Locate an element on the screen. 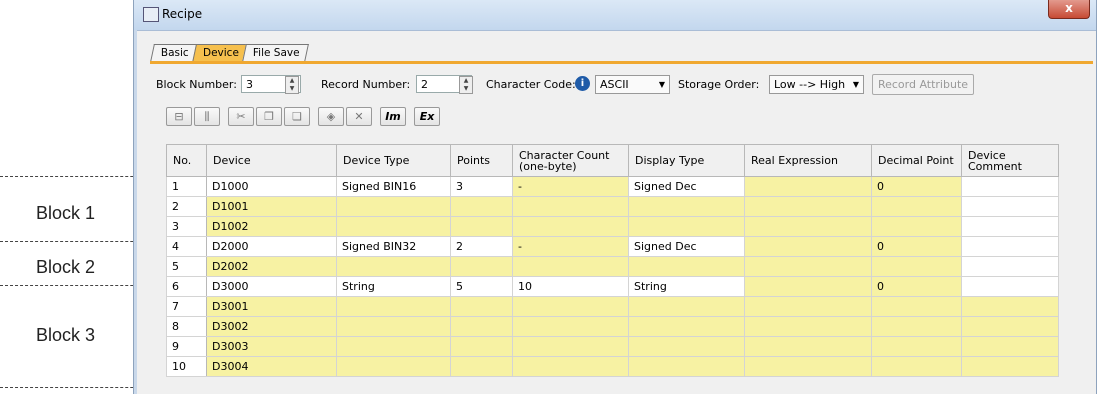 Image resolution: width=1098 pixels, height=394 pixels. cell-device: D3001 is located at coordinates (271, 306).